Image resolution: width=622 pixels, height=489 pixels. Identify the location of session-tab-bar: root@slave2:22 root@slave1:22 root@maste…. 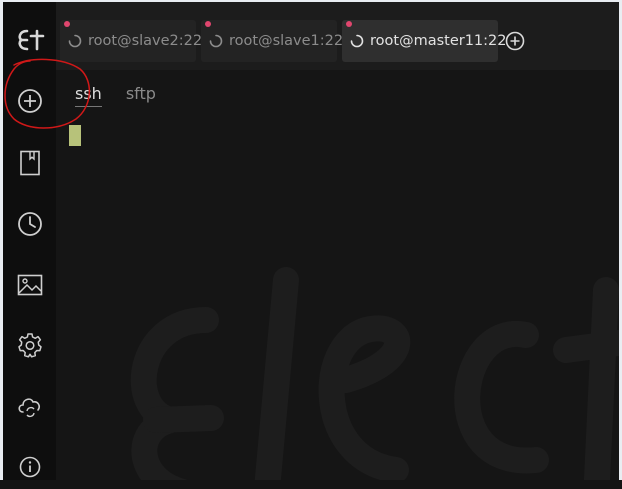
(337, 36).